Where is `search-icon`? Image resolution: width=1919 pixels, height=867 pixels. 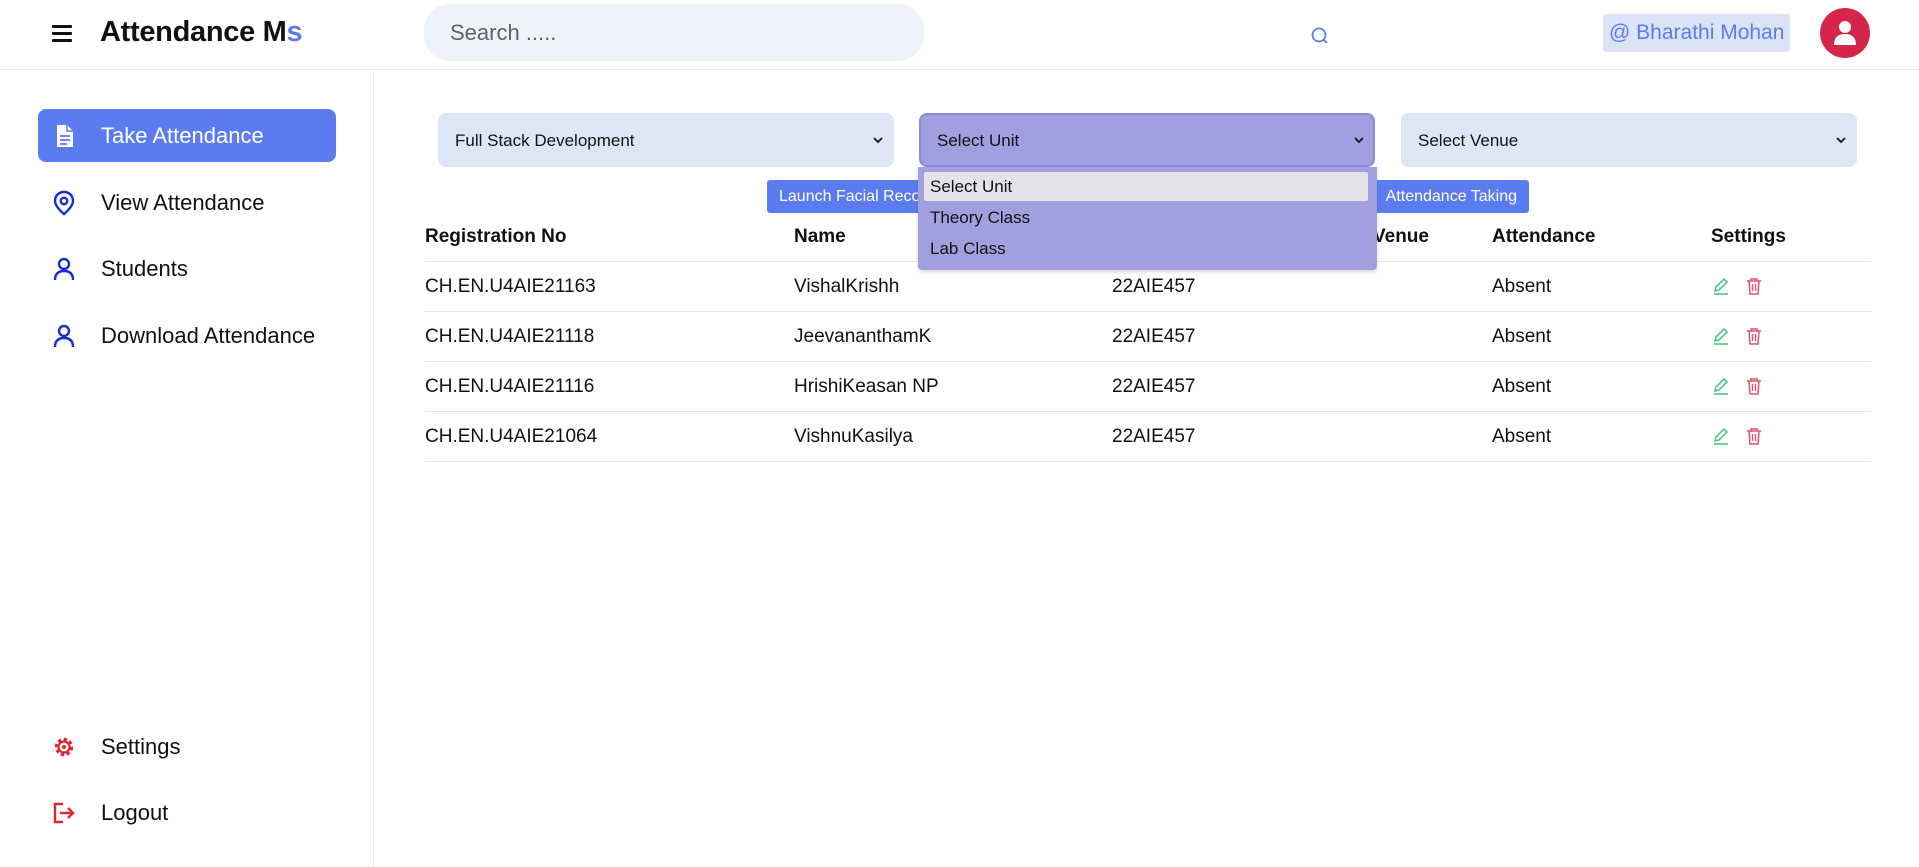 search-icon is located at coordinates (1319, 35).